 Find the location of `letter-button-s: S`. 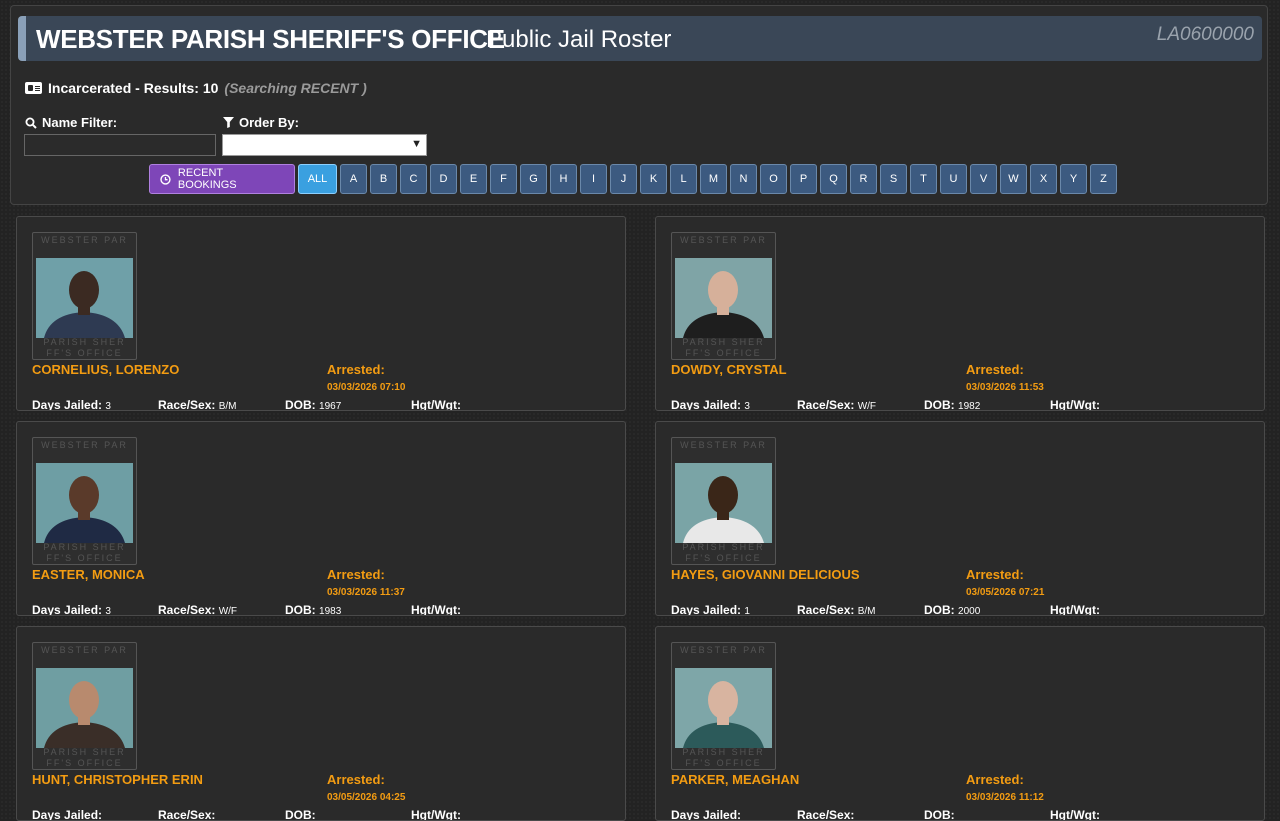

letter-button-s: S is located at coordinates (893, 179).